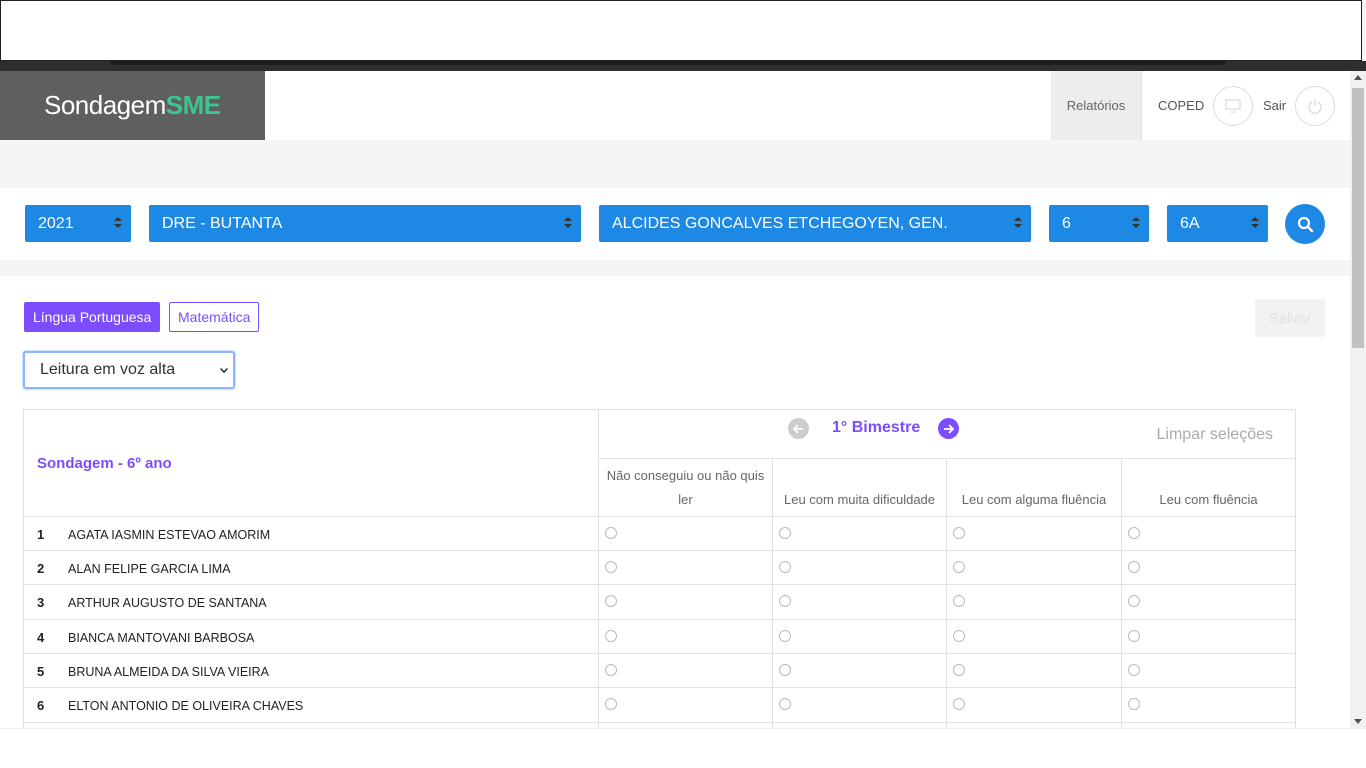 The image size is (1366, 768). Describe the element at coordinates (675, 105) in the screenshot. I see `navbar: Sondagem SME Relatórios COPED Sair` at that location.